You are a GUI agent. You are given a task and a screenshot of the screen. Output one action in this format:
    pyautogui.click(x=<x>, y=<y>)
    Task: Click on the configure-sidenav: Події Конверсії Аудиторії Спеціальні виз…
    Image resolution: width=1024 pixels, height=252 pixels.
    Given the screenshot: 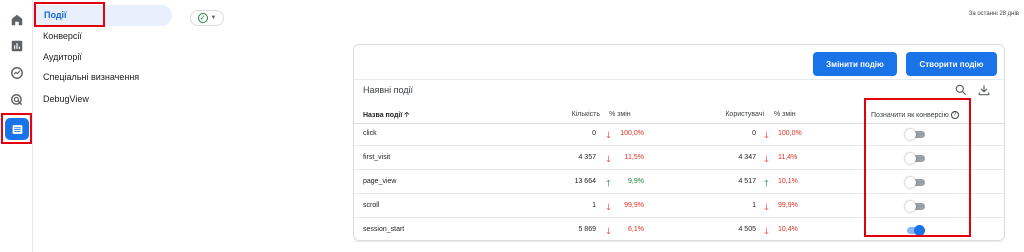 What is the action you would take?
    pyautogui.click(x=106, y=126)
    